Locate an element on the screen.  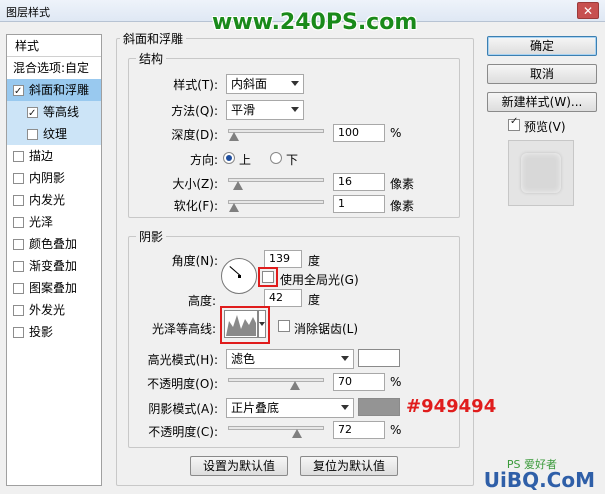
direction-up-label: 上 is located at coordinates (245, 160).